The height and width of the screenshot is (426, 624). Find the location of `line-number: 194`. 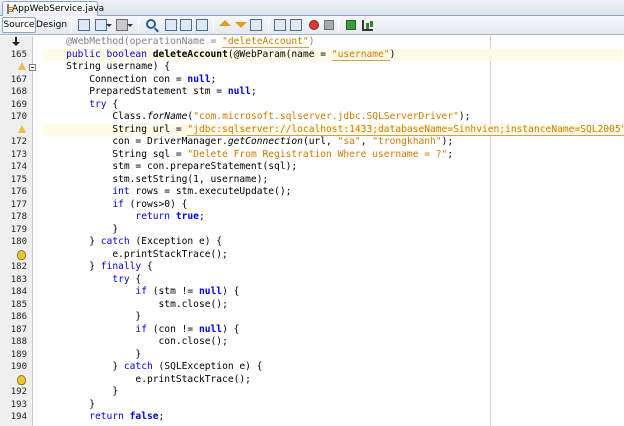

line-number: 194 is located at coordinates (18, 417).